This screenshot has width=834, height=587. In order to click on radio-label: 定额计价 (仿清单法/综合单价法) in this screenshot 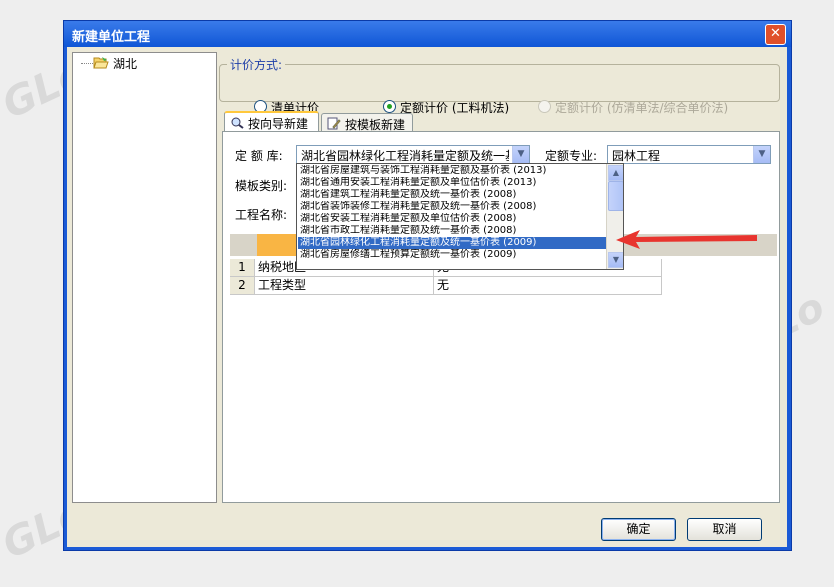, I will do `click(642, 108)`.